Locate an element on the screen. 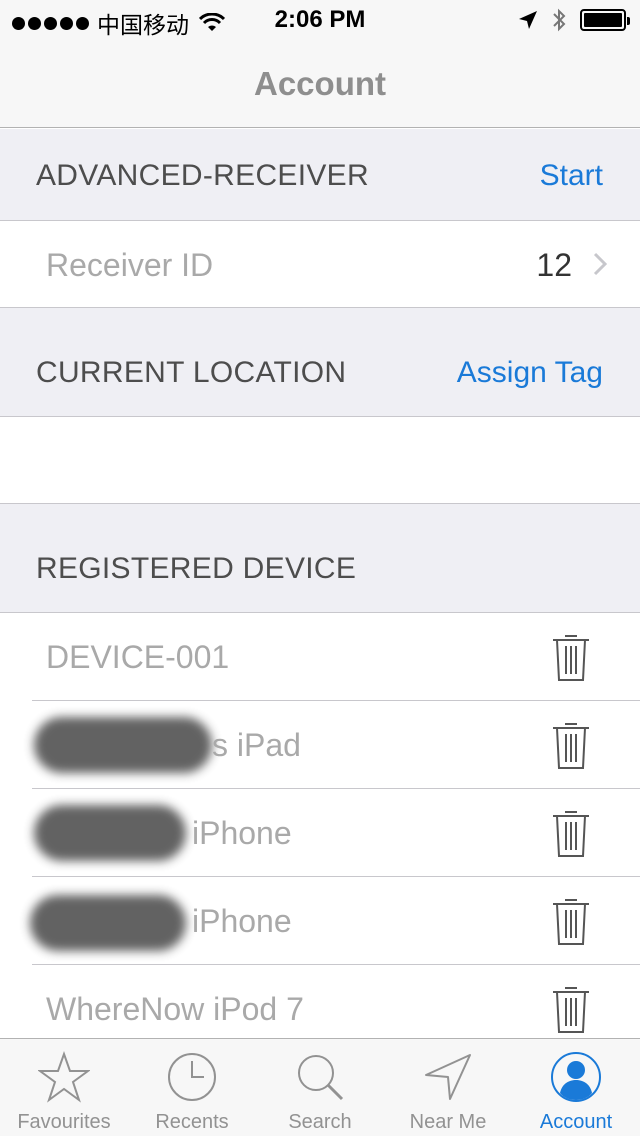 This screenshot has height=1136, width=640. battery-icon is located at coordinates (605, 20).